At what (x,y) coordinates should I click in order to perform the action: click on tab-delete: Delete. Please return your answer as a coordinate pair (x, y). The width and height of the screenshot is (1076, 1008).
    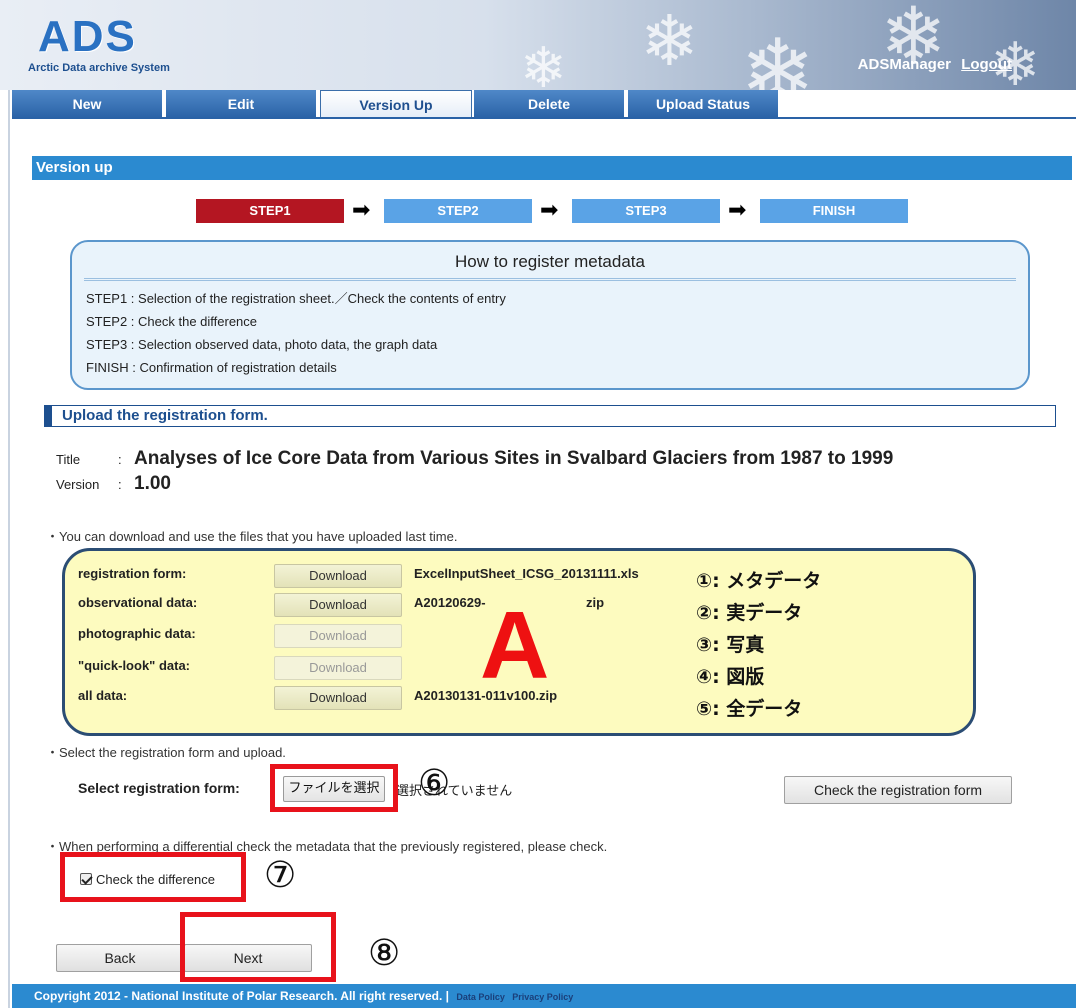
    Looking at the image, I should click on (550, 104).